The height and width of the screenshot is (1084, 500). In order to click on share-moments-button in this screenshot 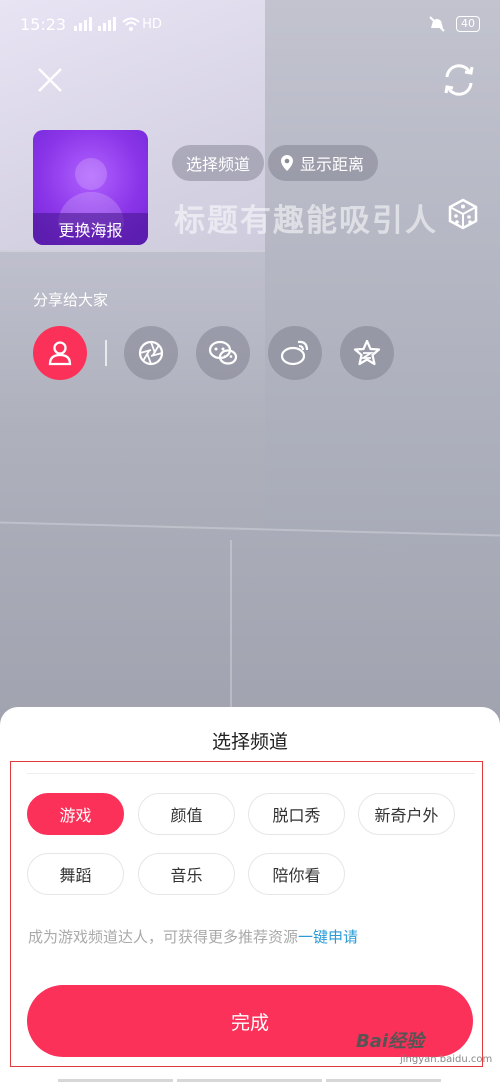, I will do `click(151, 353)`.